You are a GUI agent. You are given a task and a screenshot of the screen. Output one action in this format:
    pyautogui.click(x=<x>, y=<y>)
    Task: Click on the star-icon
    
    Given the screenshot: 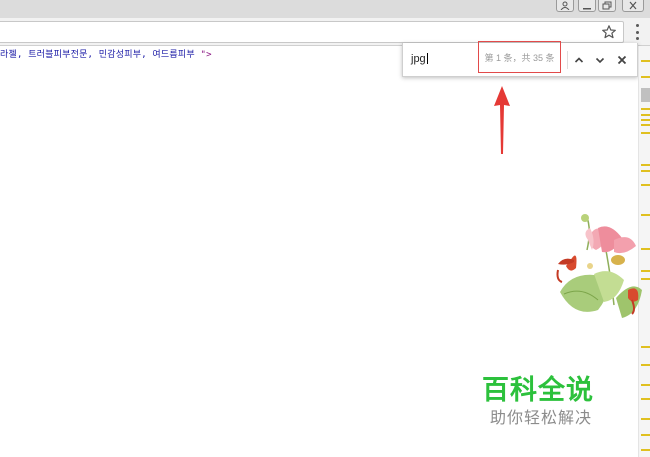 What is the action you would take?
    pyautogui.click(x=609, y=32)
    